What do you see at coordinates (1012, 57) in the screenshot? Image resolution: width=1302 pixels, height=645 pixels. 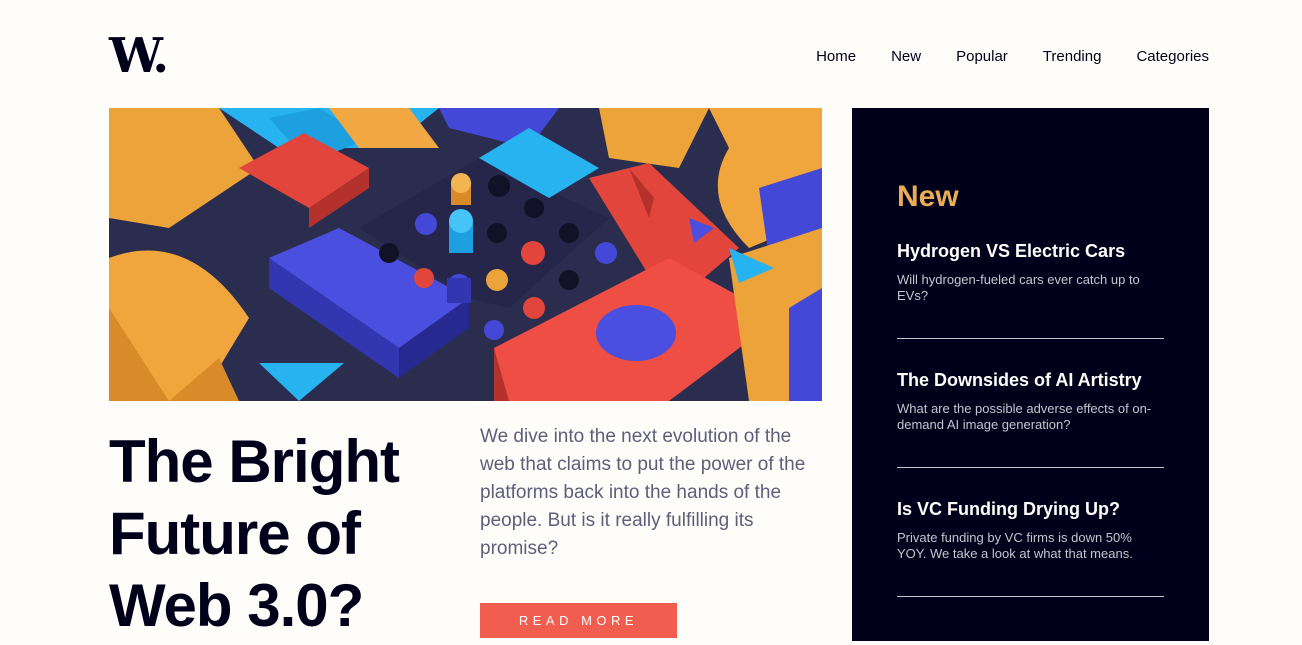 I see `main-nav: Home New Popular Trending Categories` at bounding box center [1012, 57].